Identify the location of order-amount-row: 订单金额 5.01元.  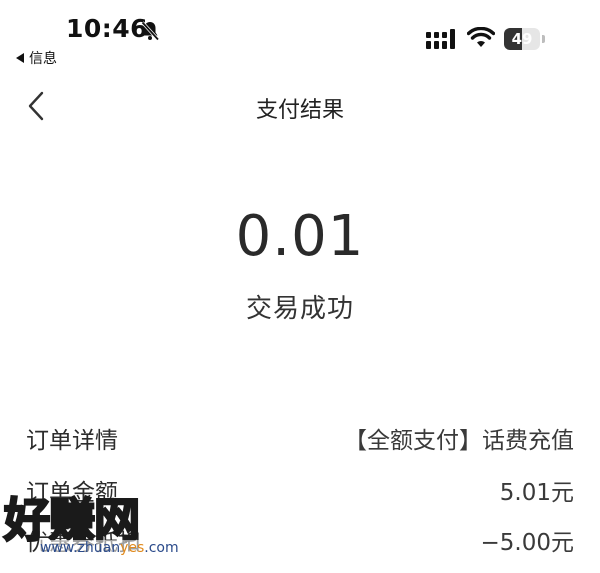
(300, 490).